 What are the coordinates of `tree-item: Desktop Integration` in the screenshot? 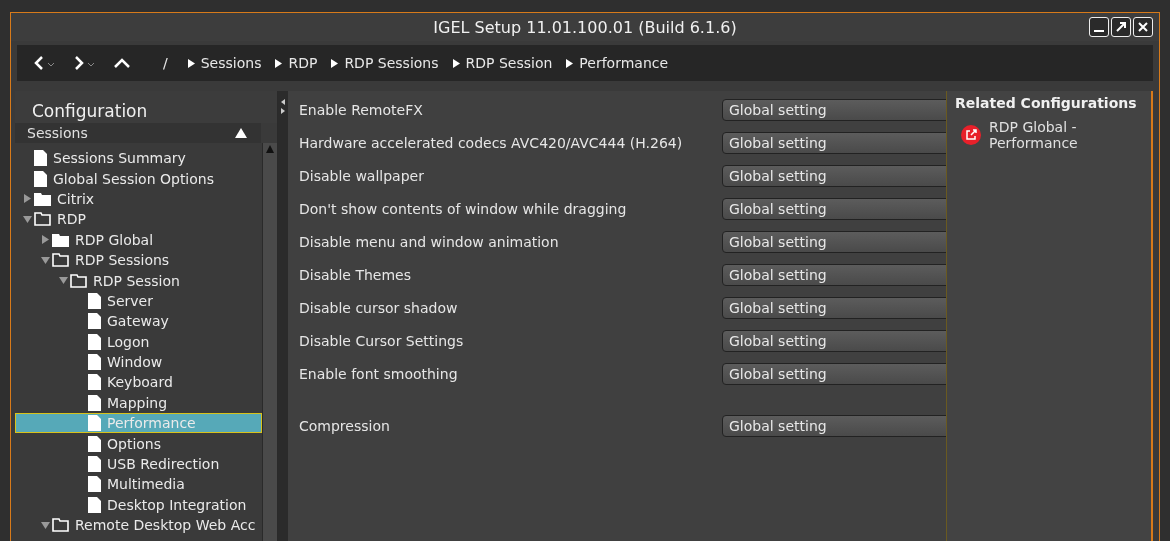 It's located at (138, 505).